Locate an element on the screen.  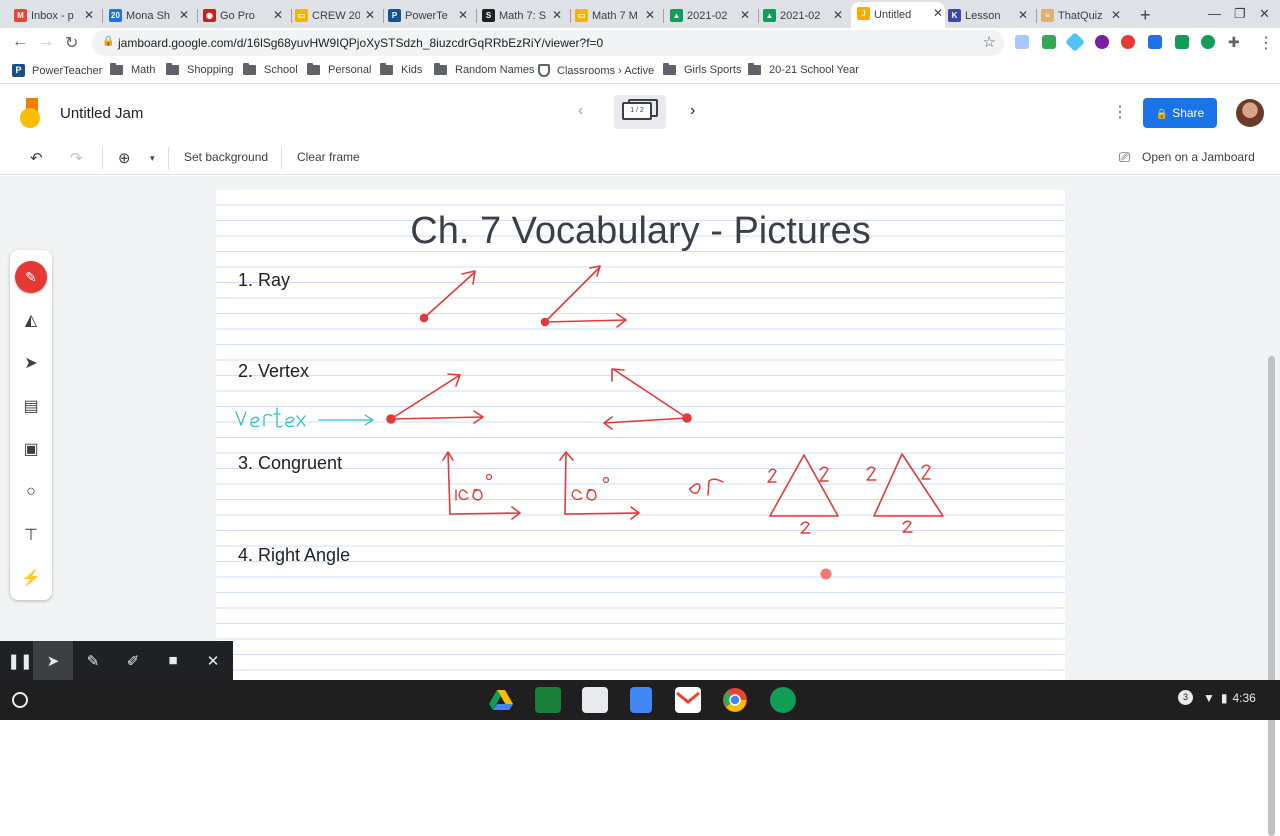
forward-icon: → is located at coordinates (46, 42).